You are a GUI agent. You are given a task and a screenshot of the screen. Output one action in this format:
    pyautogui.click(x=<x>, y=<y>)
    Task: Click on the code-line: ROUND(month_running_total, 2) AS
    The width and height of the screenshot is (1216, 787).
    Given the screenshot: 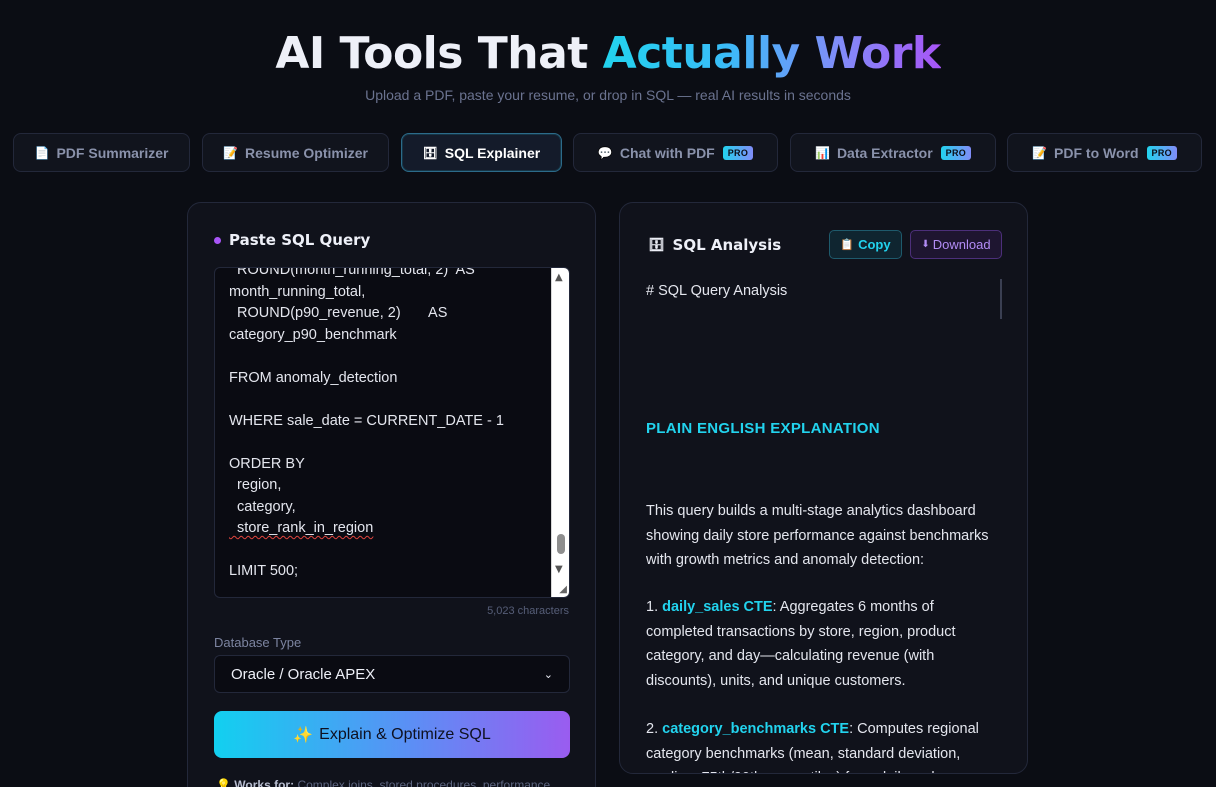 What is the action you would take?
    pyautogui.click(x=352, y=272)
    